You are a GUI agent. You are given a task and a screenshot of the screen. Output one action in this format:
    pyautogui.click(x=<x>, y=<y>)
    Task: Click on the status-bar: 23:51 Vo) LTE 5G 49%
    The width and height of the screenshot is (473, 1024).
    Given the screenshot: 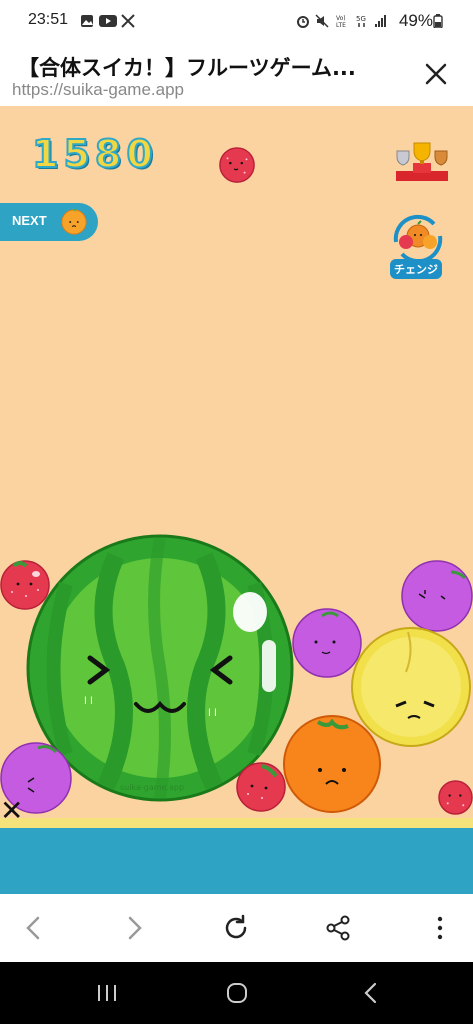 What is the action you would take?
    pyautogui.click(x=236, y=22)
    